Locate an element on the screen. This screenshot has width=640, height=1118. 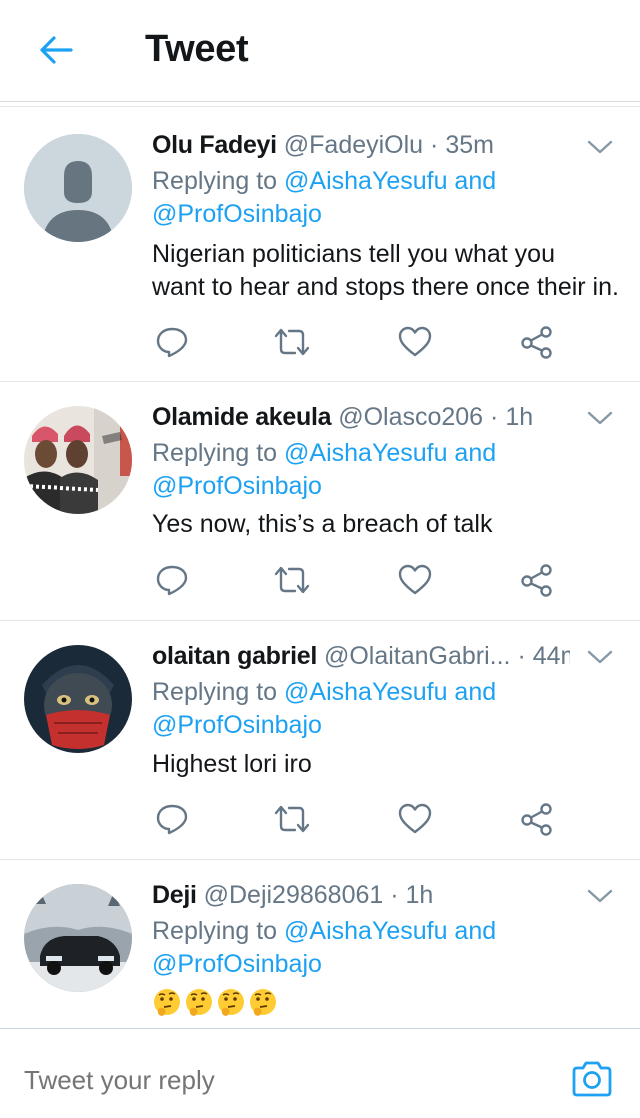
top-bar: Tweet is located at coordinates (320, 53).